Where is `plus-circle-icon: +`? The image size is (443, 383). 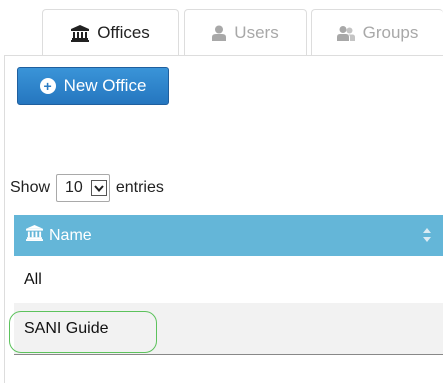
plus-circle-icon: + is located at coordinates (47, 86).